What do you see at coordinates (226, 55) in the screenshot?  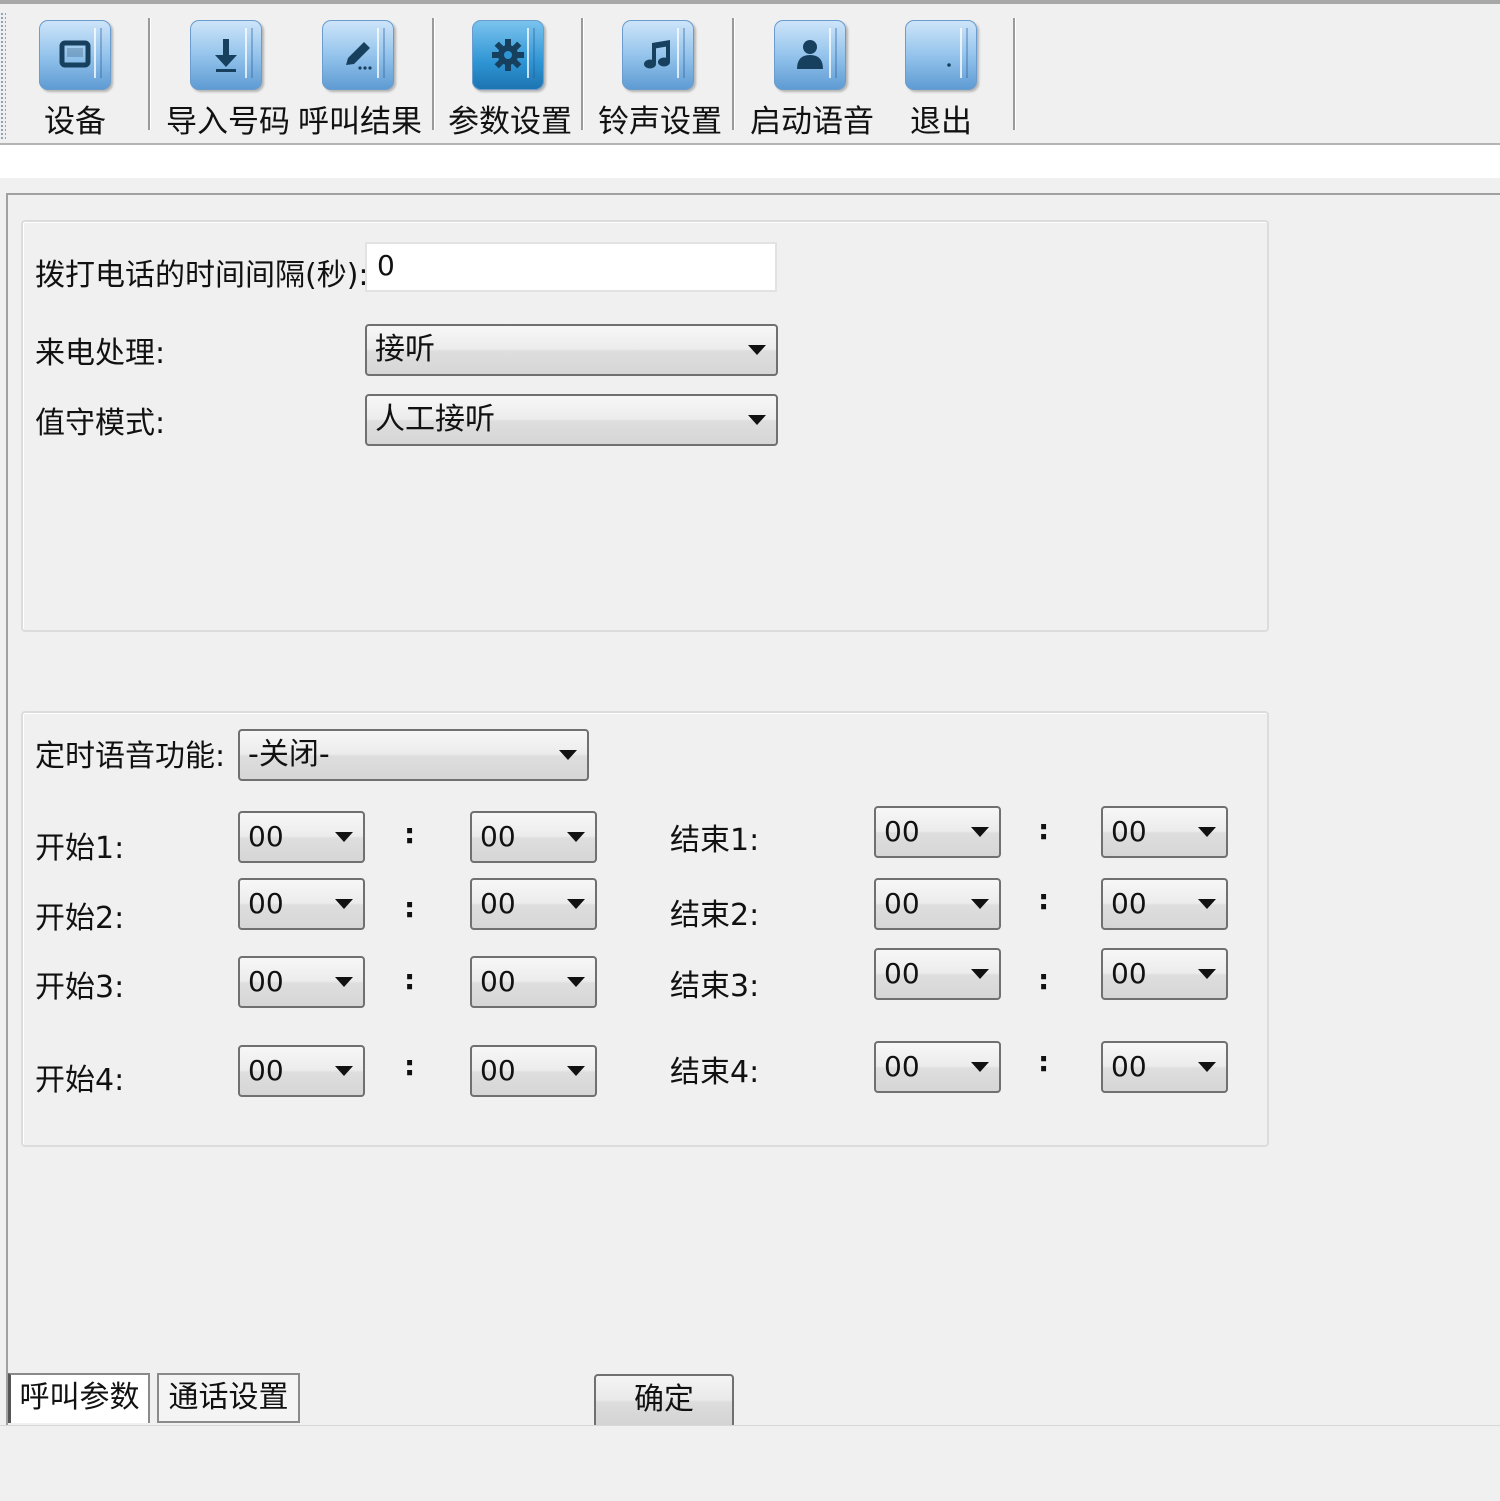 I see `import-icon` at bounding box center [226, 55].